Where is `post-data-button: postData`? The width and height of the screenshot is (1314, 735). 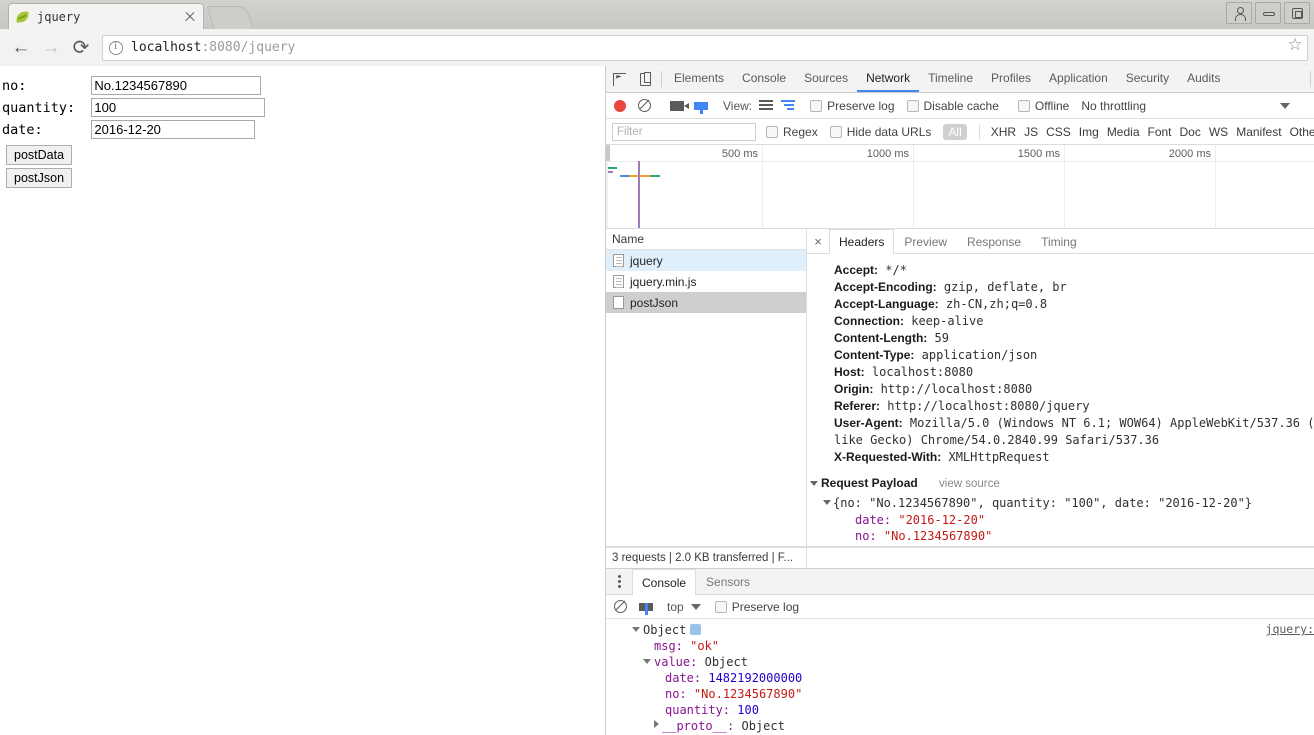 post-data-button: postData is located at coordinates (39, 155).